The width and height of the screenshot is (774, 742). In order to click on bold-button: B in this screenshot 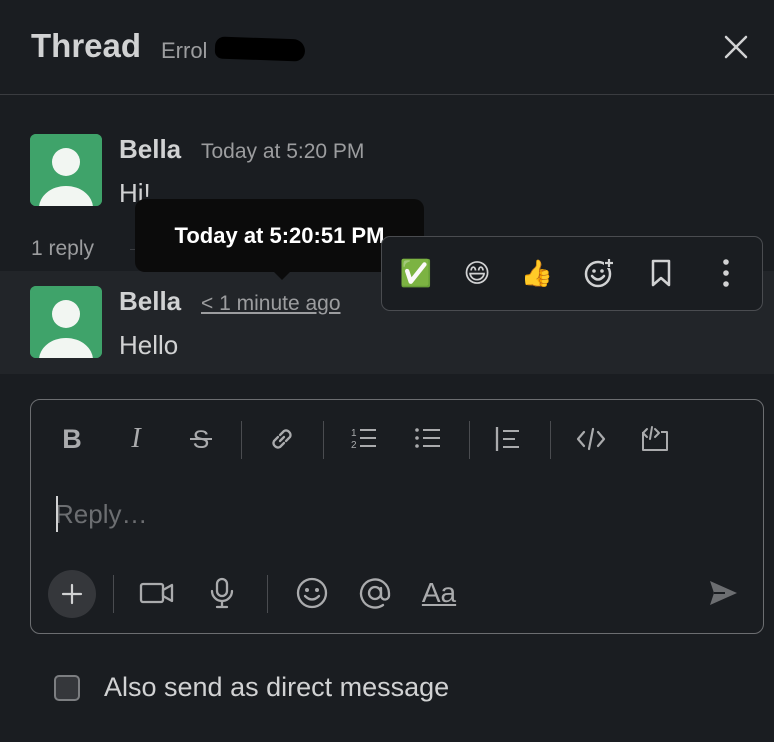, I will do `click(72, 439)`.